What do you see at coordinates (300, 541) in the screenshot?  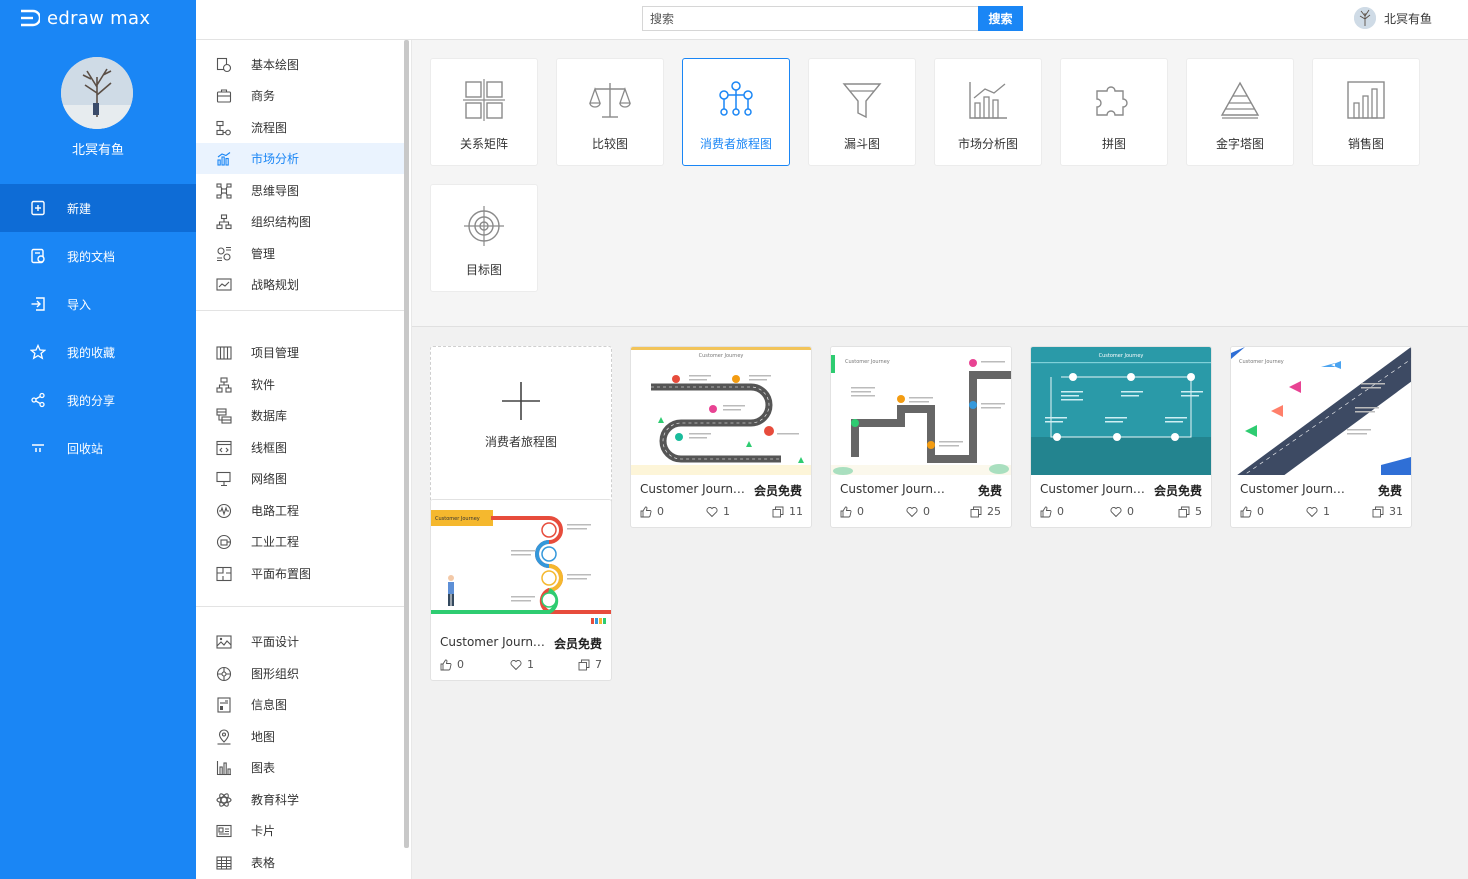 I see `category-industrial: 工业工程` at bounding box center [300, 541].